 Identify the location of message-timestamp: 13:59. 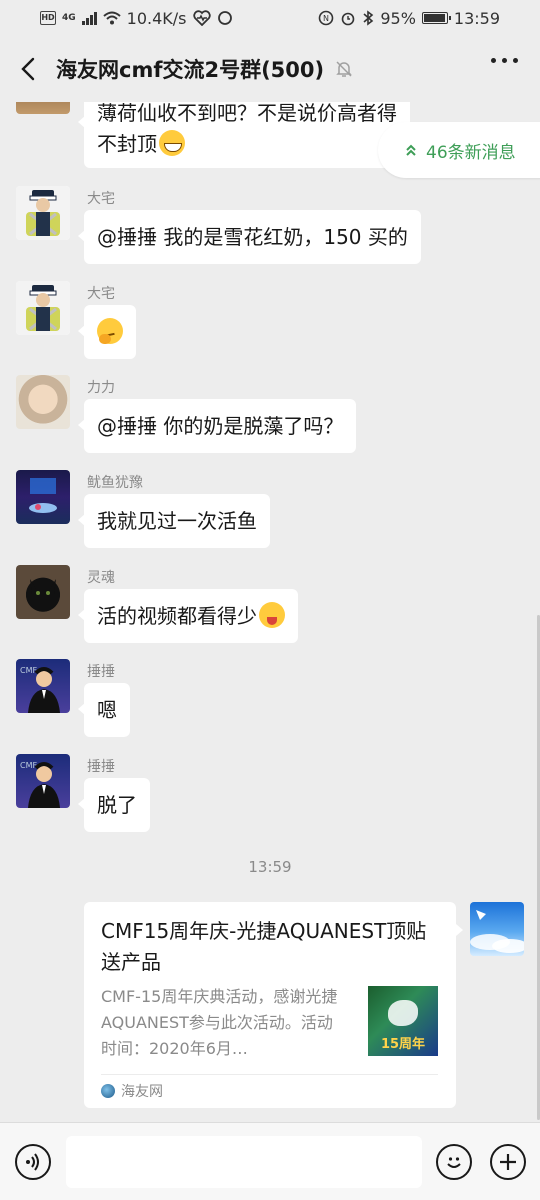
(270, 867).